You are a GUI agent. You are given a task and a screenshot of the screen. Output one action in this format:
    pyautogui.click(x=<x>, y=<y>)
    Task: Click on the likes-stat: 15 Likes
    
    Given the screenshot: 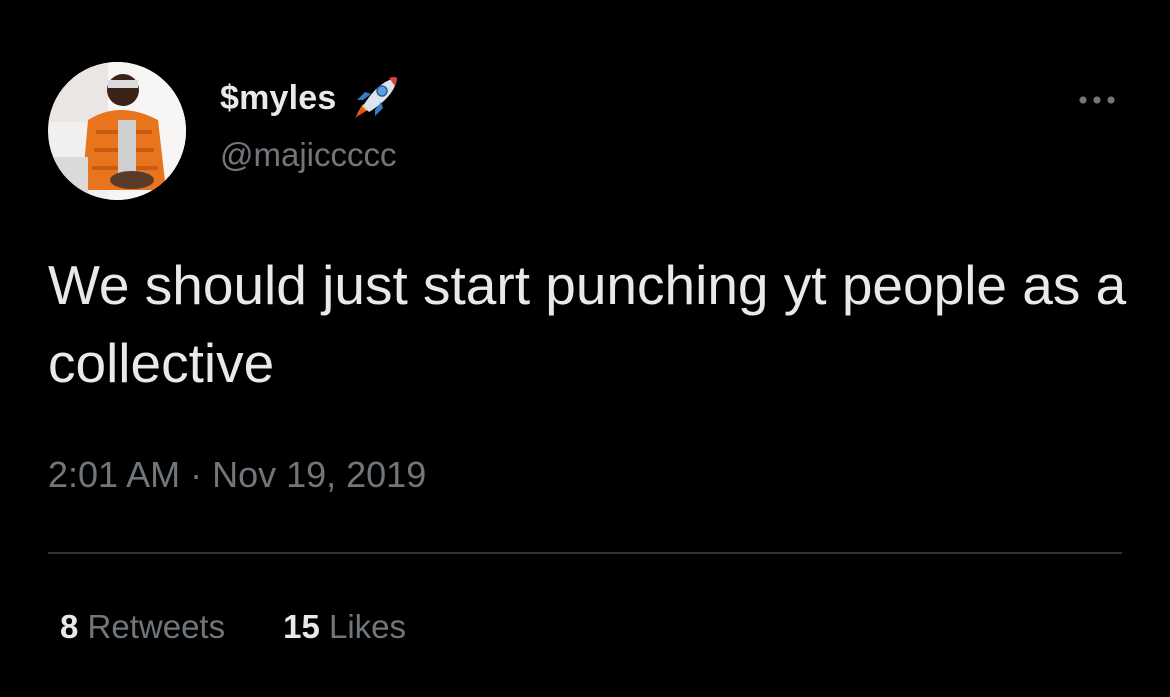 What is the action you would take?
    pyautogui.click(x=344, y=627)
    